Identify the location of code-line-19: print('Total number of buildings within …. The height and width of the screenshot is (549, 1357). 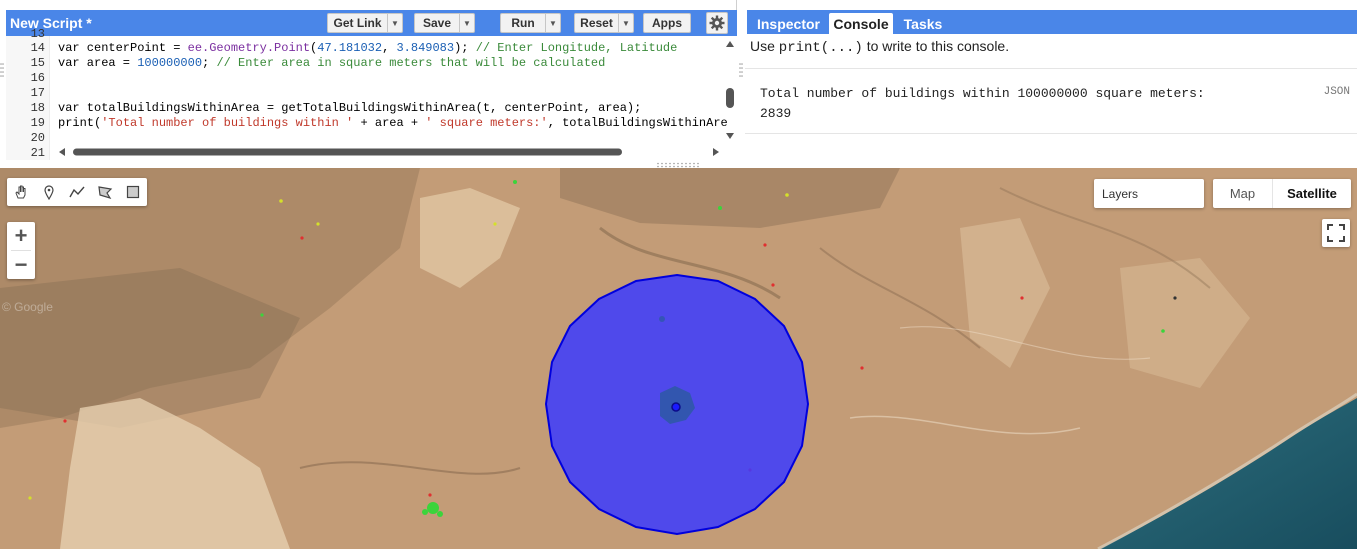
(393, 123).